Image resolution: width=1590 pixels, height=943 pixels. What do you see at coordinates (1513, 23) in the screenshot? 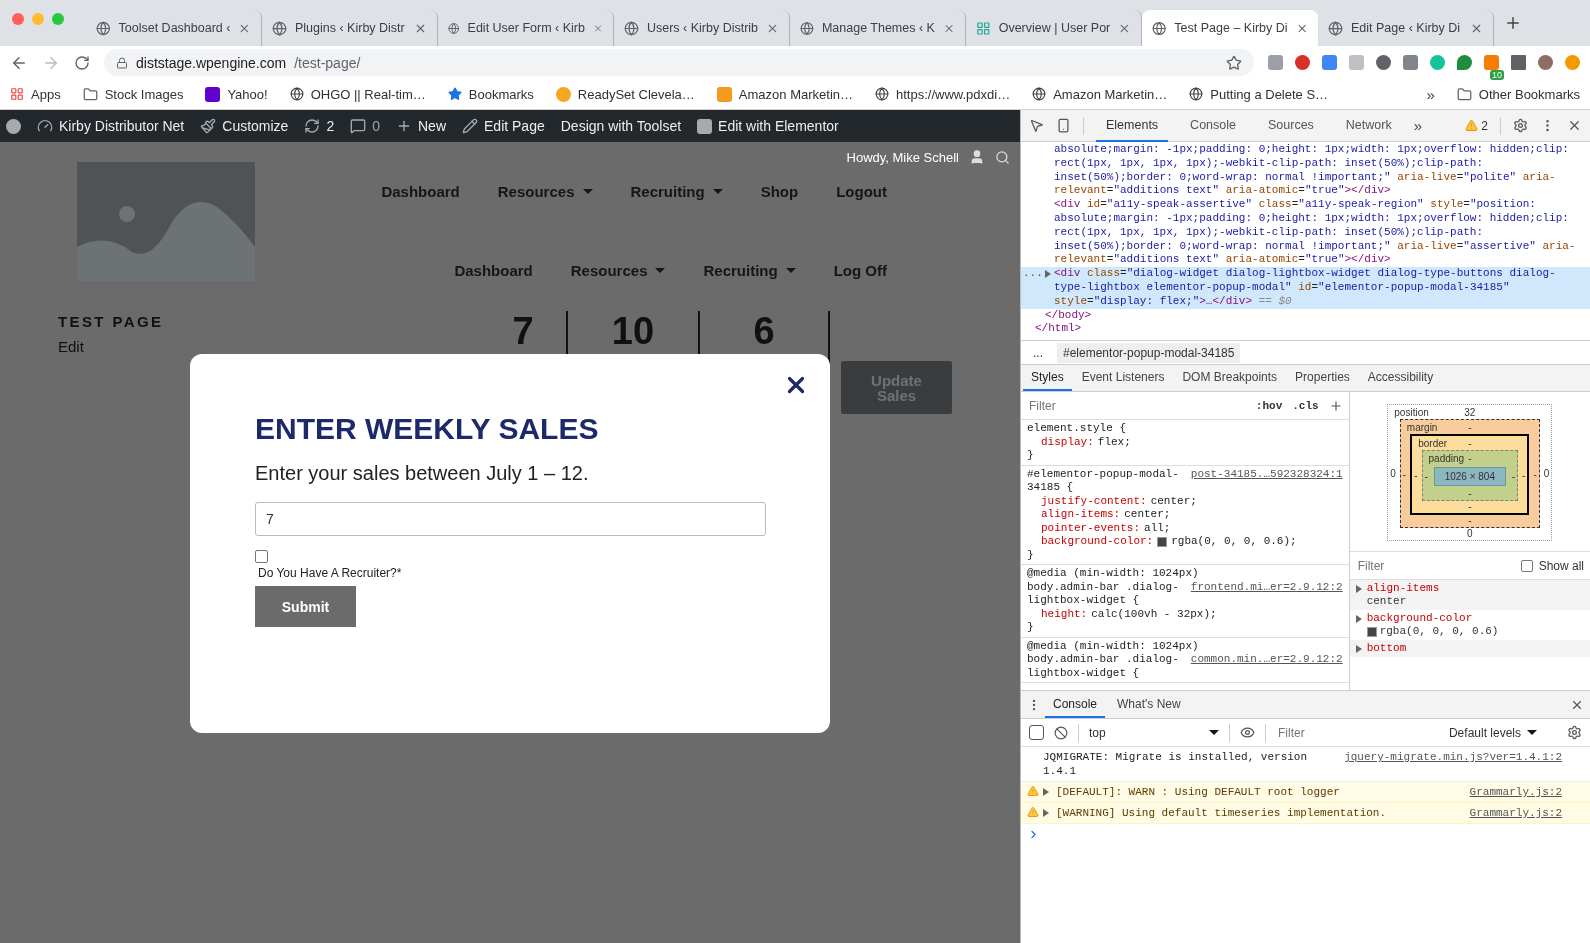
I see `new-tab-icon` at bounding box center [1513, 23].